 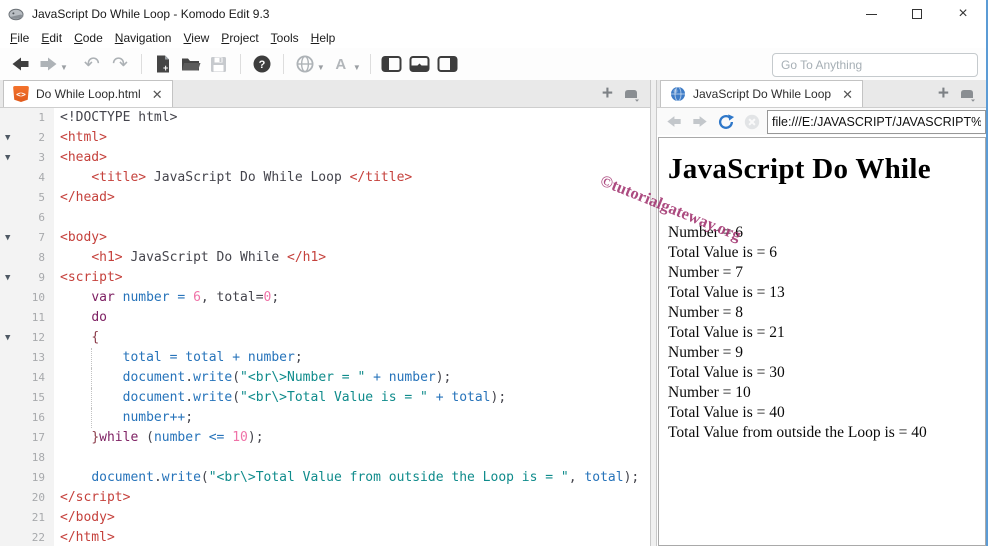 I want to click on forward-dropdown-caret-icon: ▼, so click(x=64, y=67).